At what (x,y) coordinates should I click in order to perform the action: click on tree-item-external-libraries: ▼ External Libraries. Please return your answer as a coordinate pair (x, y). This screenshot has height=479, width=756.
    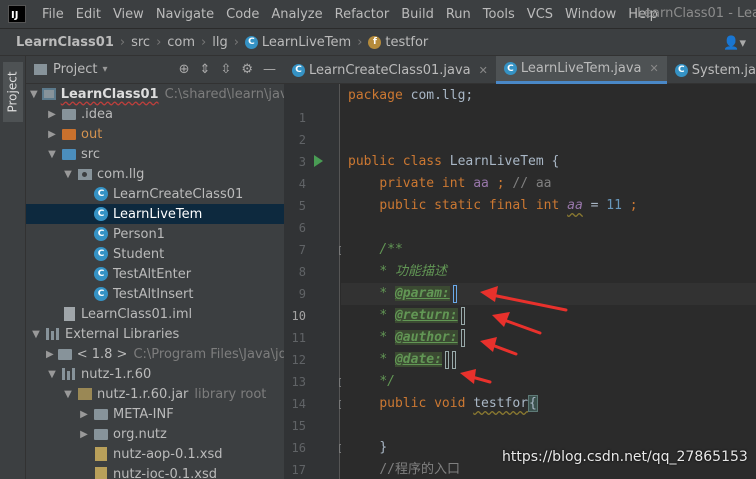
    Looking at the image, I should click on (155, 334).